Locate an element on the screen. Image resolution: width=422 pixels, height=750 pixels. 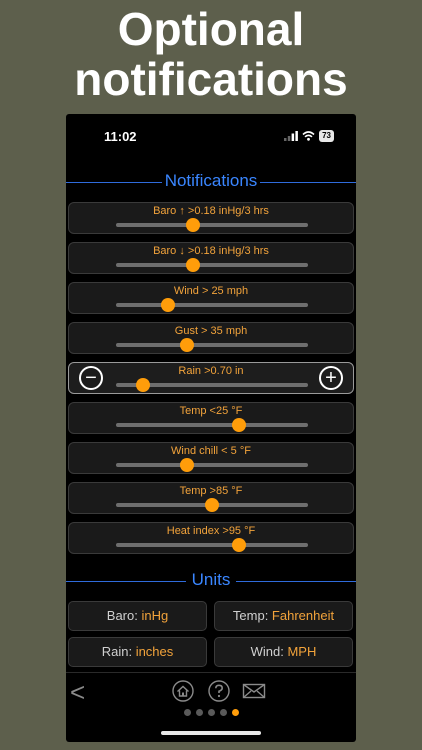
baro-units-value: inHg is located at coordinates (155, 615).